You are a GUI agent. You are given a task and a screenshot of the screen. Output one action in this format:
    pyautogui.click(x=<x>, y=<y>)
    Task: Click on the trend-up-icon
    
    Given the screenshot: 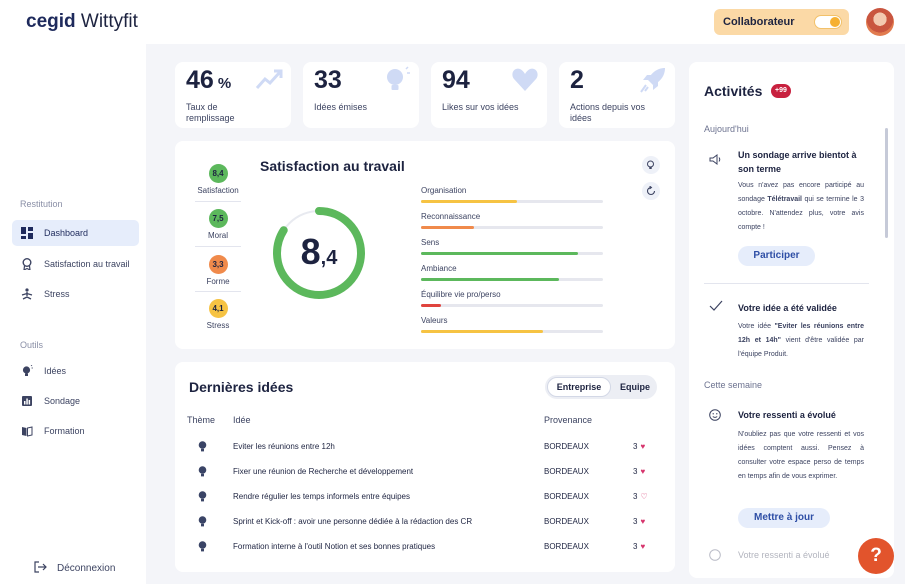 What is the action you would take?
    pyautogui.click(x=269, y=79)
    